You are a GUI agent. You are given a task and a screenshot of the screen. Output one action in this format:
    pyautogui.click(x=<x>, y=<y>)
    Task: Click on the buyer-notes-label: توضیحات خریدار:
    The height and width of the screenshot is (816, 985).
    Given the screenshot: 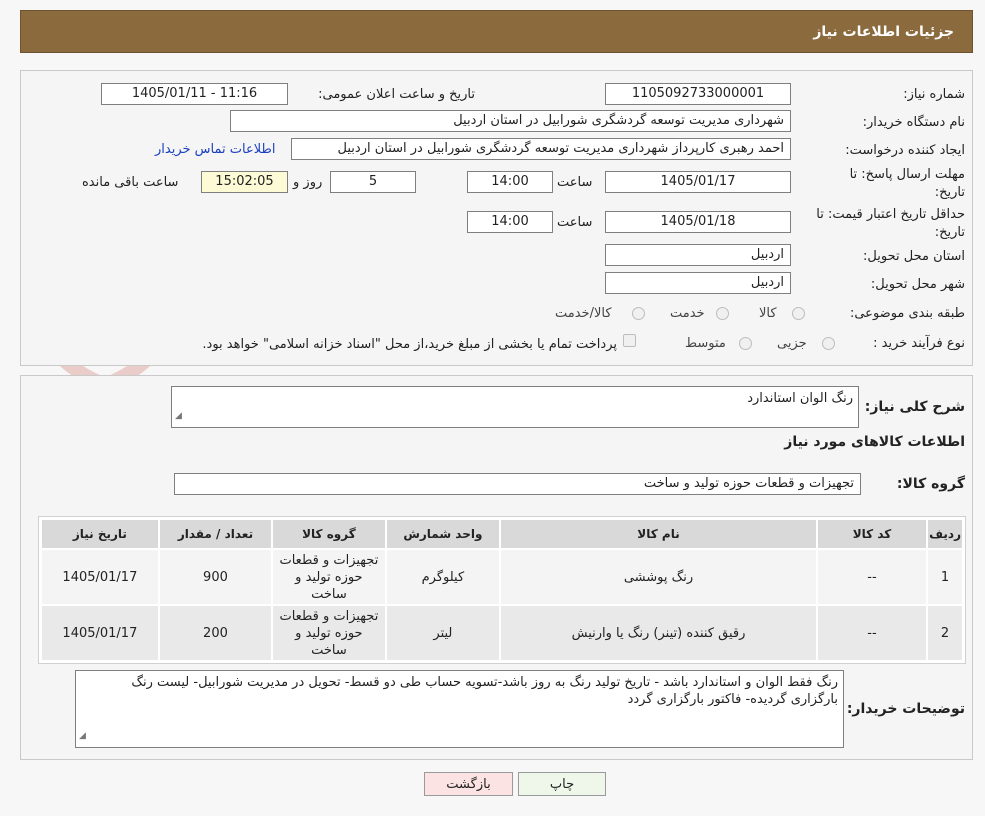 What is the action you would take?
    pyautogui.click(x=905, y=709)
    